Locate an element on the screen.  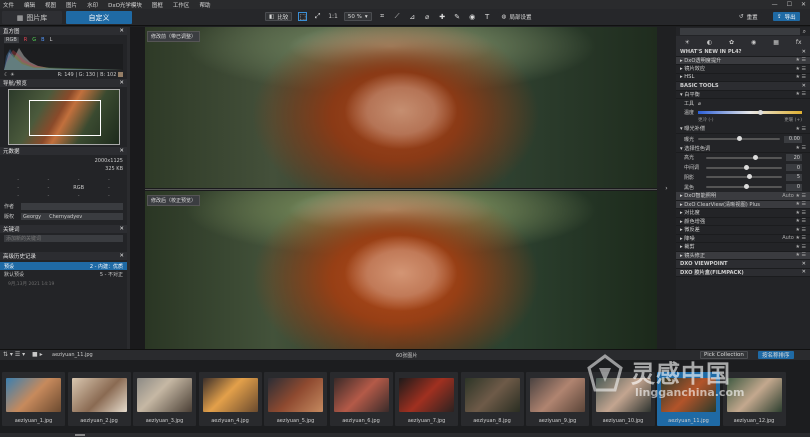
fit-icon: ⤢ is located at coordinates (317, 16).